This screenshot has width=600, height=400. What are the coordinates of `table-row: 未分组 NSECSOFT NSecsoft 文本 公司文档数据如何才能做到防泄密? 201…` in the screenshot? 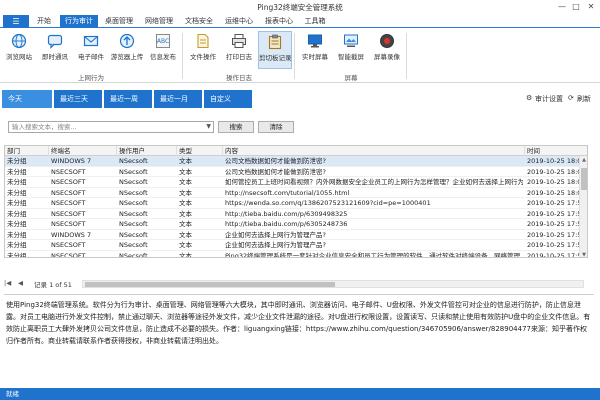 It's located at (296, 172).